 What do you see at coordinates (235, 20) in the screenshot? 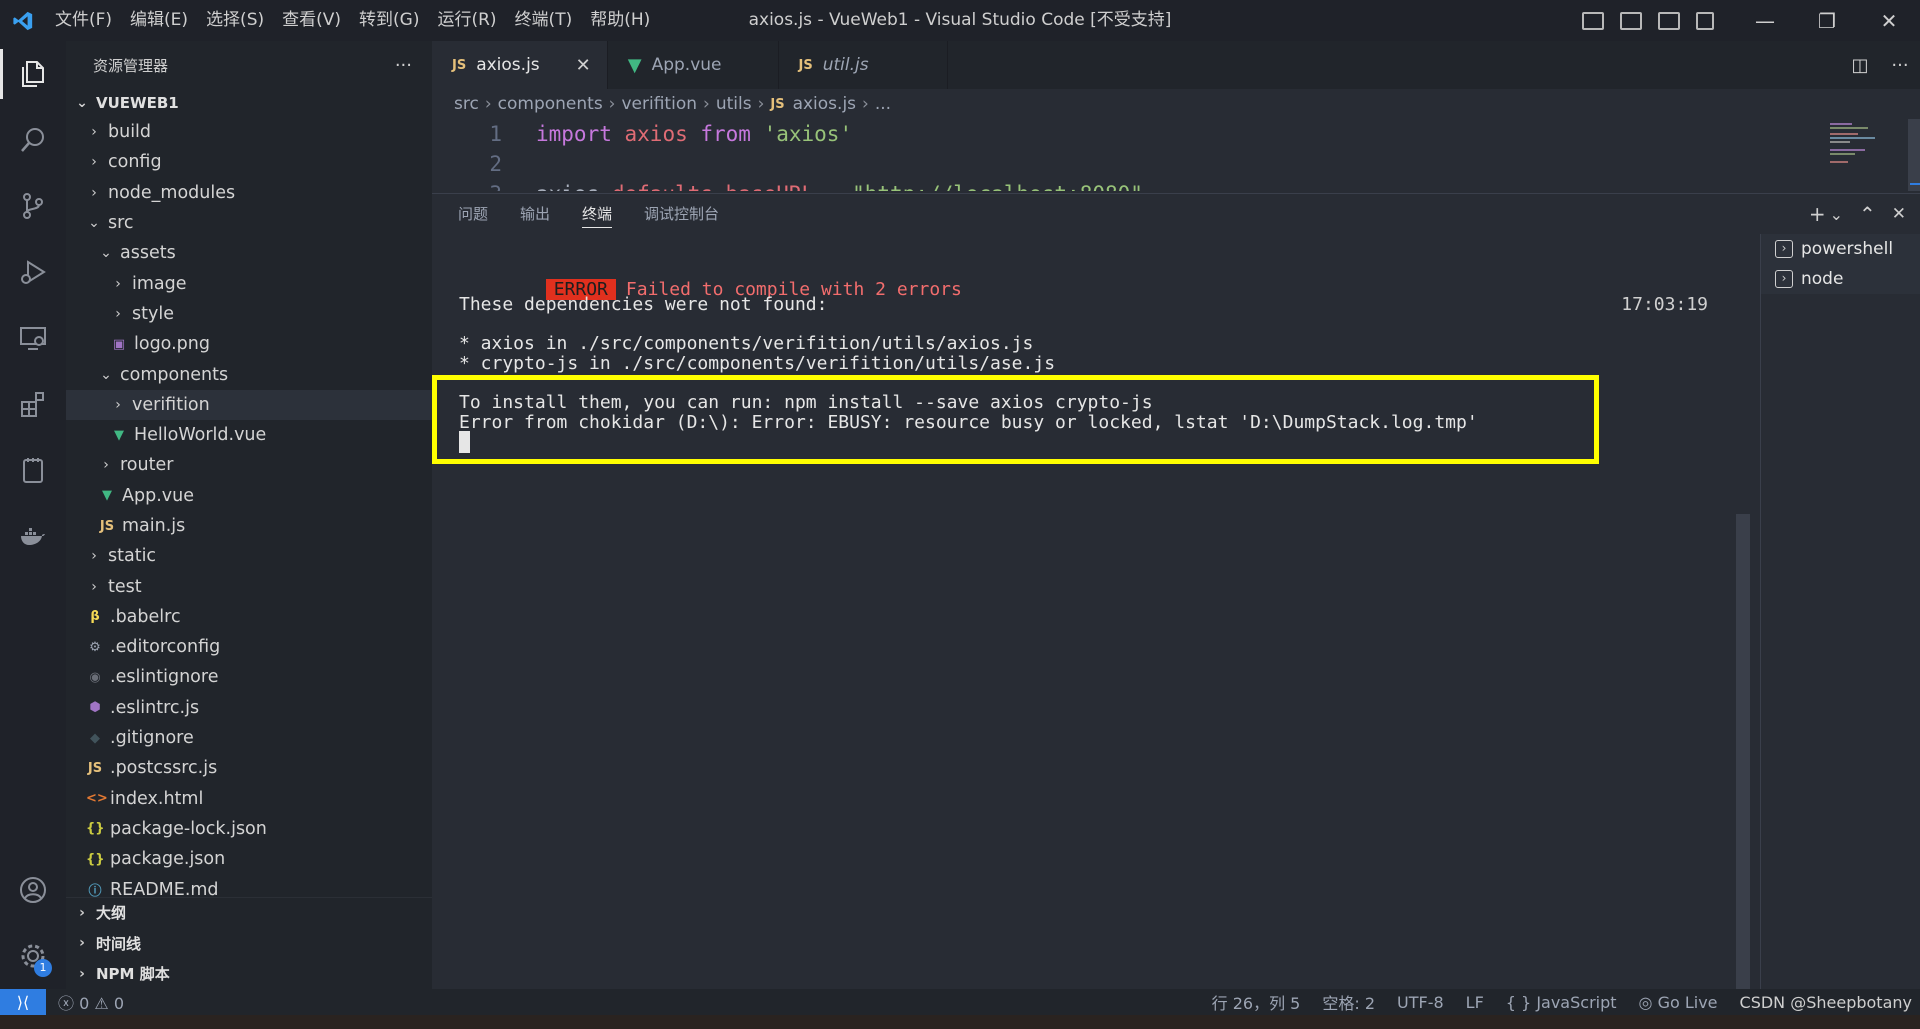
I see `menu-selection: 选择(S)` at bounding box center [235, 20].